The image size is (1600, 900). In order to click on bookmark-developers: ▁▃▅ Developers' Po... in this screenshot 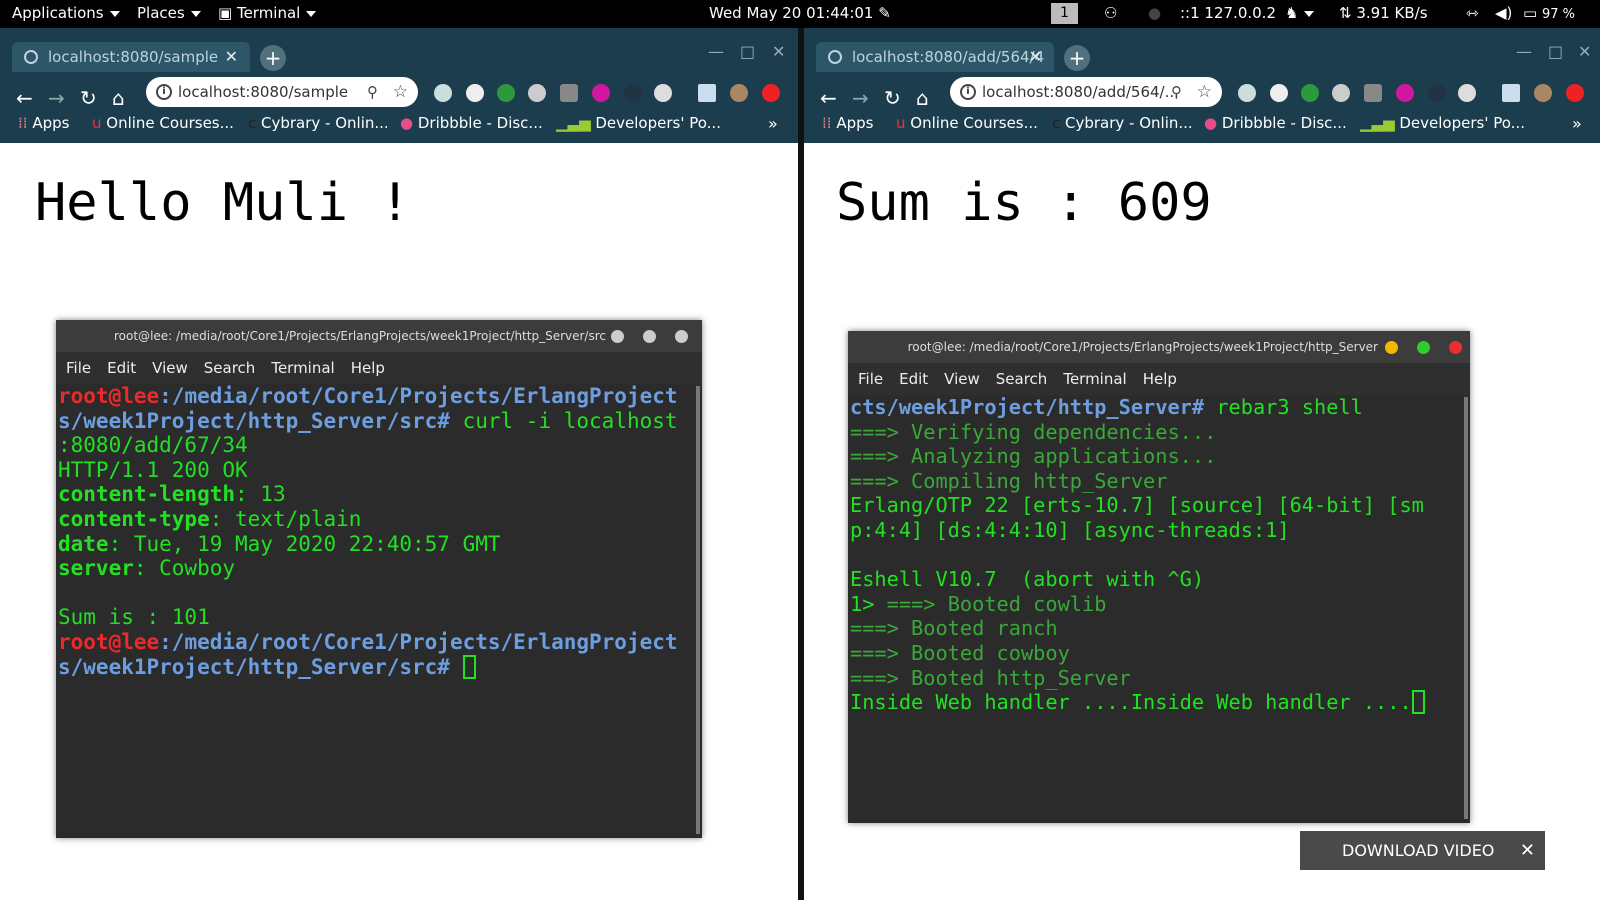, I will do `click(1442, 125)`.